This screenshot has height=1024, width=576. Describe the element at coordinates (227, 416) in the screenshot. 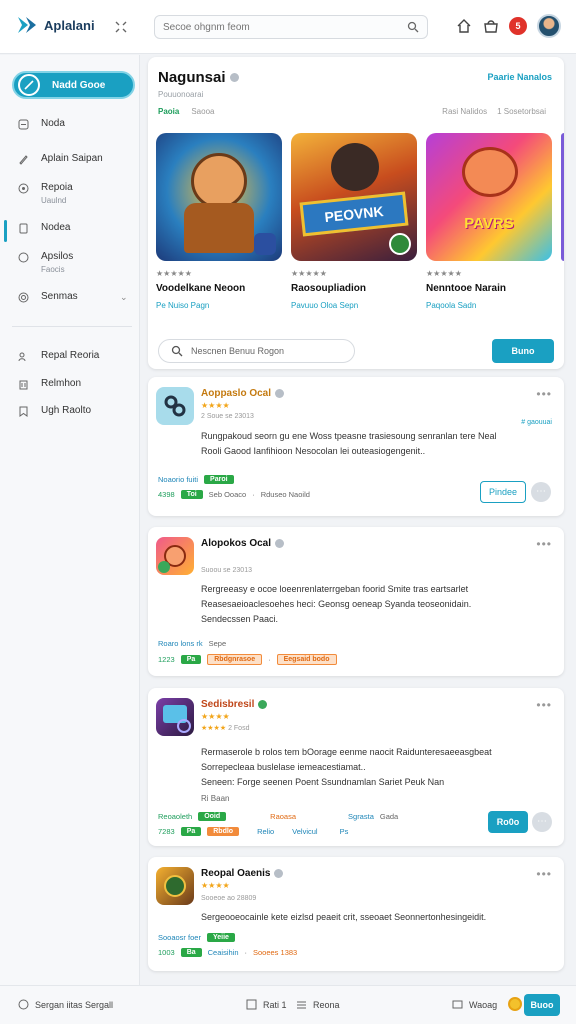

I see `app-meta: 2 Soue se 23013` at that location.